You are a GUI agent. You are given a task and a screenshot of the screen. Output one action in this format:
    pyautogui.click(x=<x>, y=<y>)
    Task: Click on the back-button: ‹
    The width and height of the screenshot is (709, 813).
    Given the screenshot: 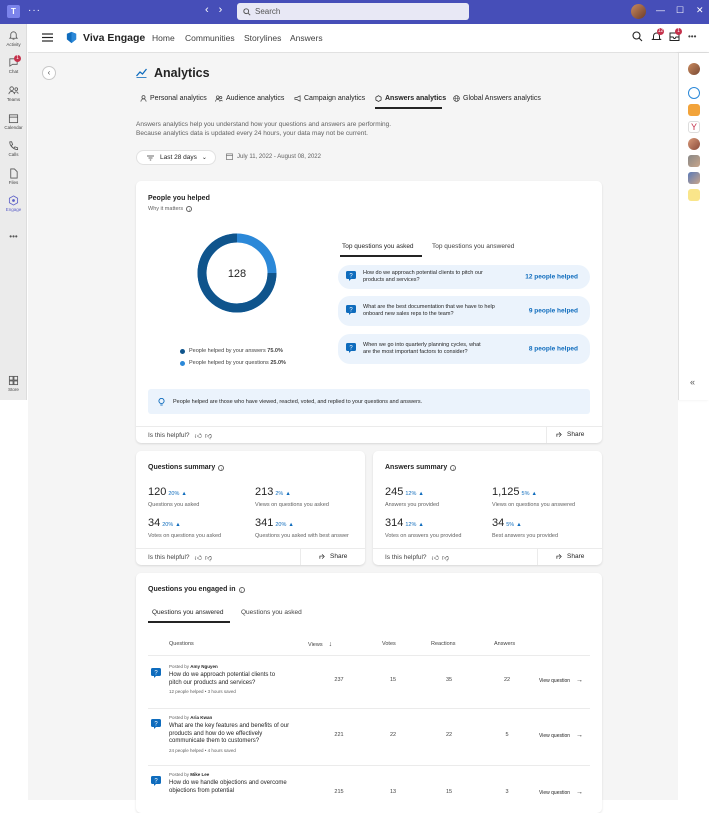 What is the action you would take?
    pyautogui.click(x=49, y=73)
    